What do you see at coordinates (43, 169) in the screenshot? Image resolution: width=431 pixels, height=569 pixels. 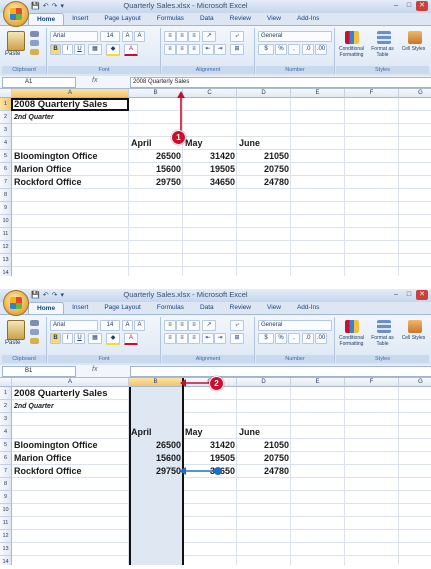 I see `row-label-1: Marion Office` at bounding box center [43, 169].